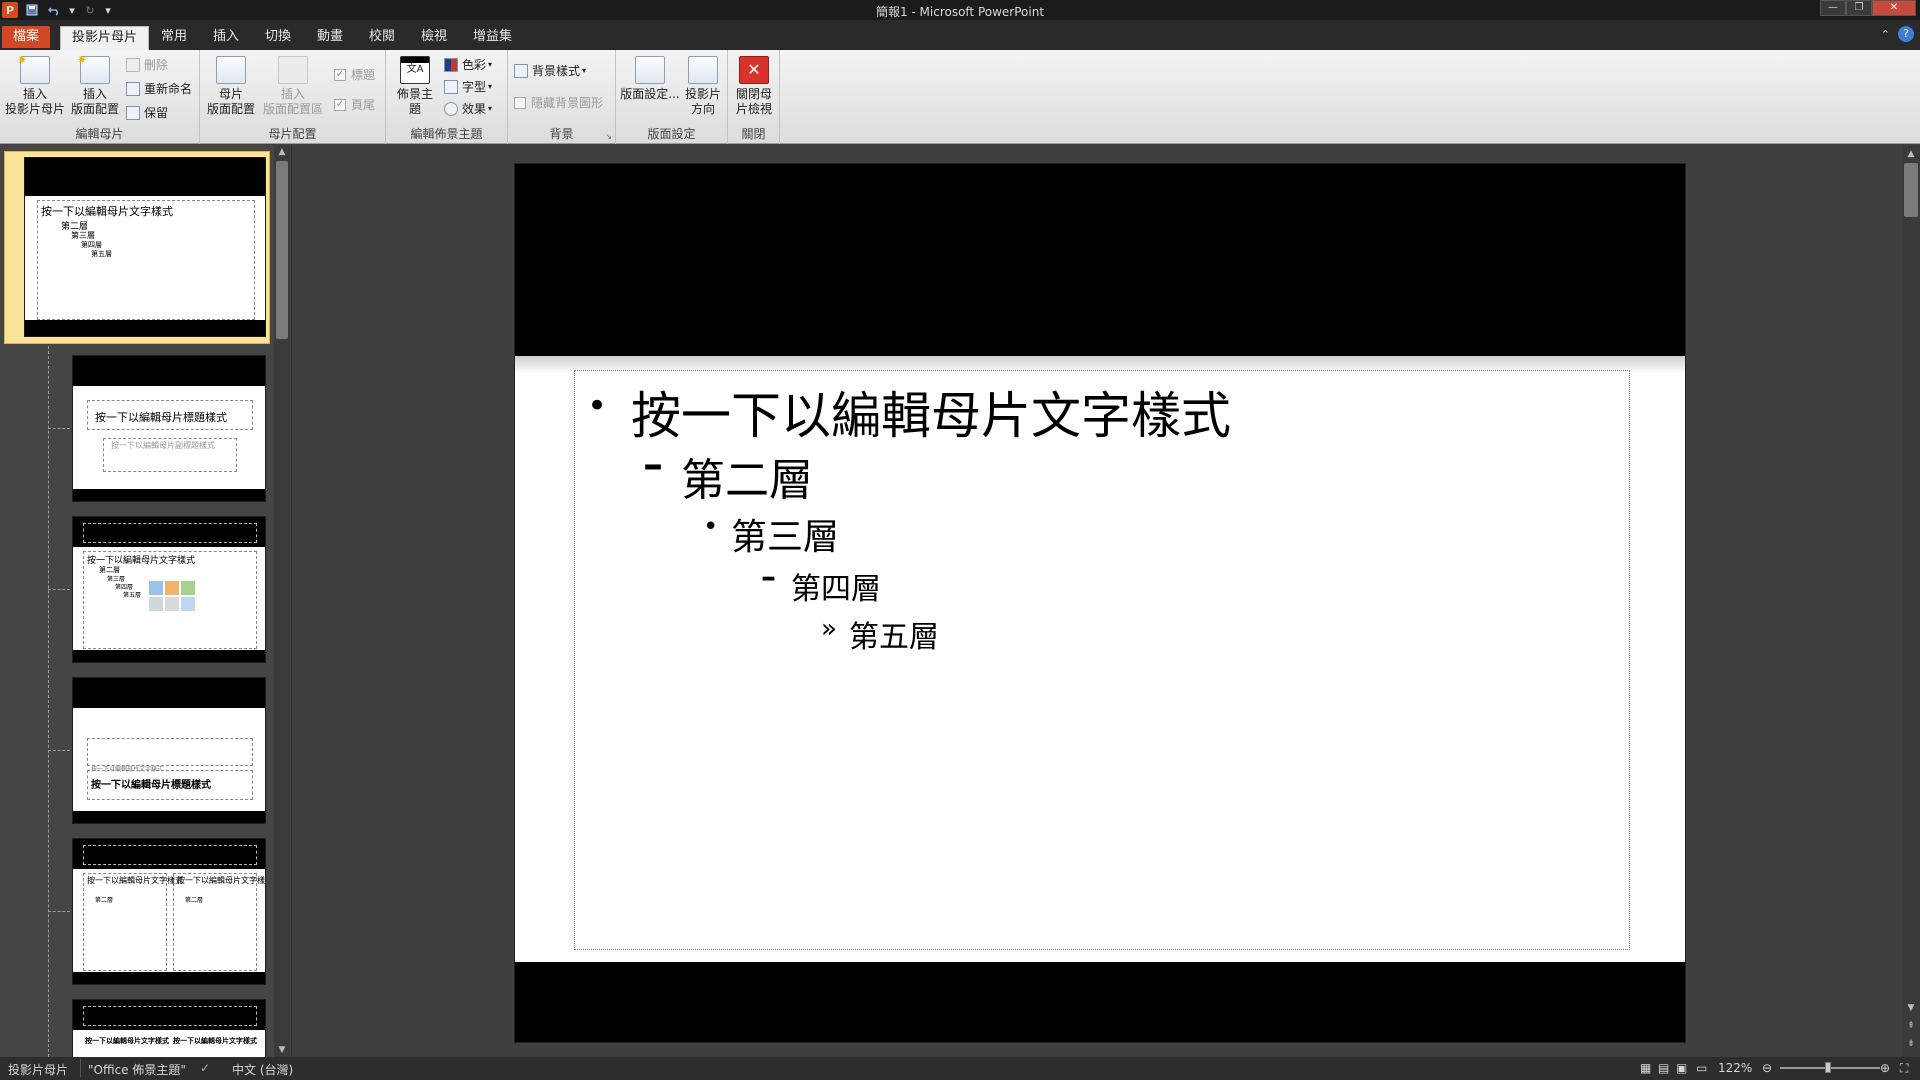  What do you see at coordinates (293, 86) in the screenshot?
I see `insert-placeholder-button: 插入 版面配置區` at bounding box center [293, 86].